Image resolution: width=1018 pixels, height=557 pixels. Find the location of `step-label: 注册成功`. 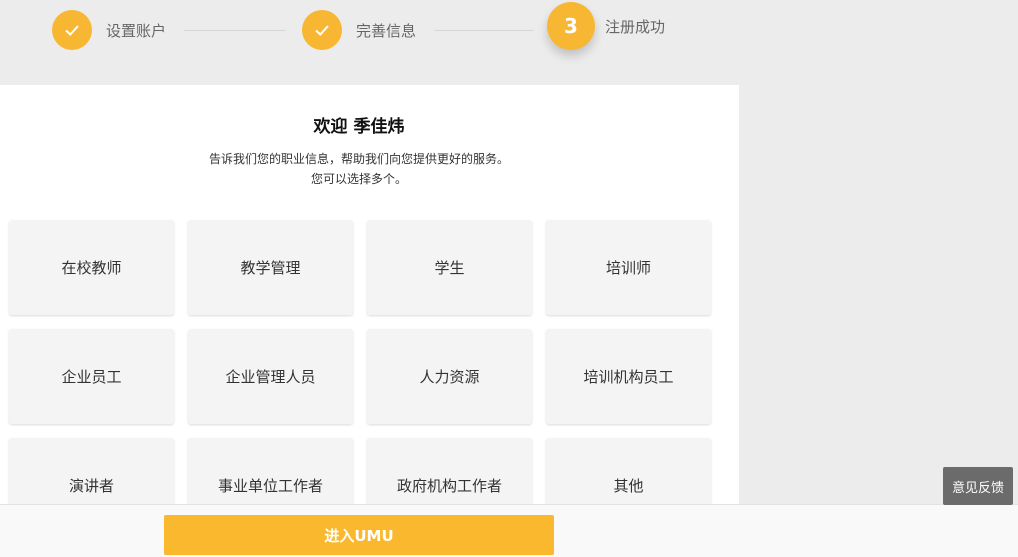

step-label: 注册成功 is located at coordinates (635, 26).